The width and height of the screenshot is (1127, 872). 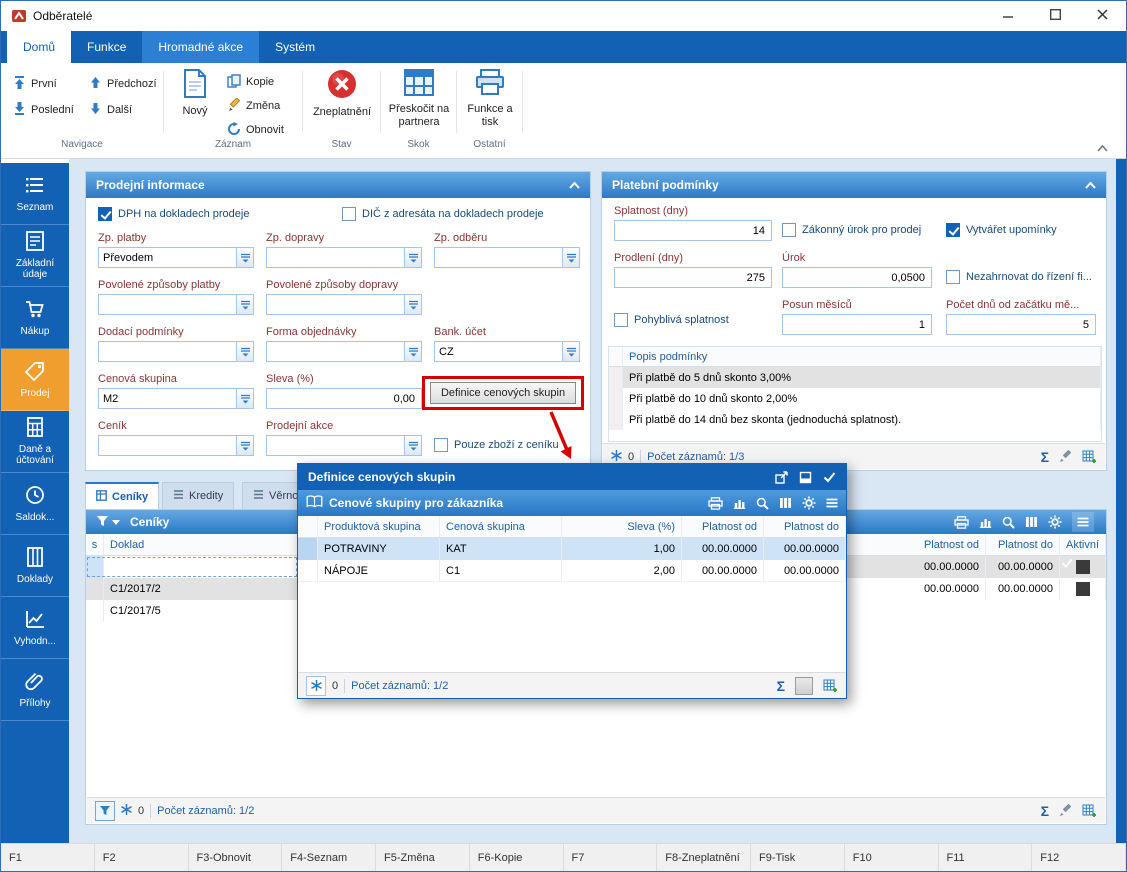 I want to click on fkey-f9: F9-Tisk, so click(x=798, y=857).